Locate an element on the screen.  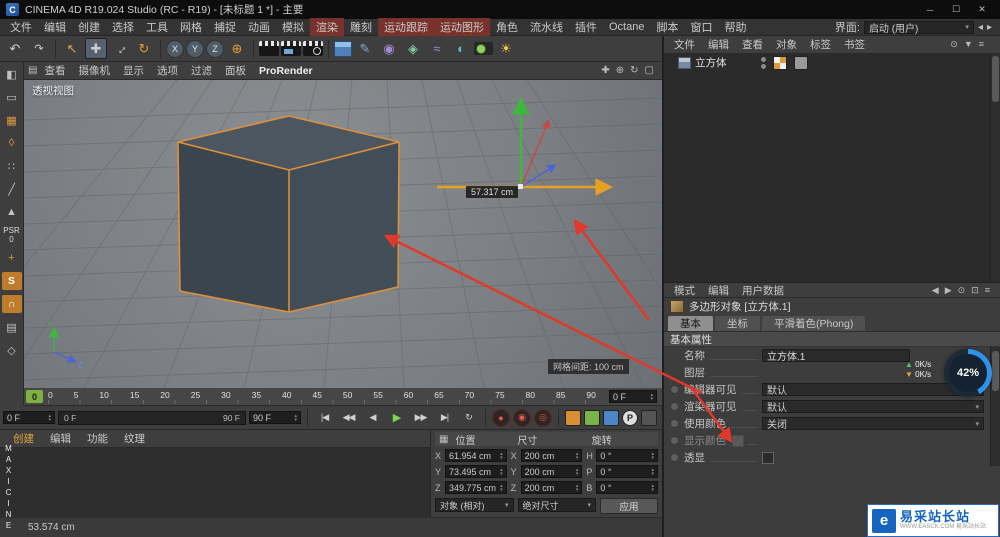
keying-scale-toggle is located at coordinates (592, 417).